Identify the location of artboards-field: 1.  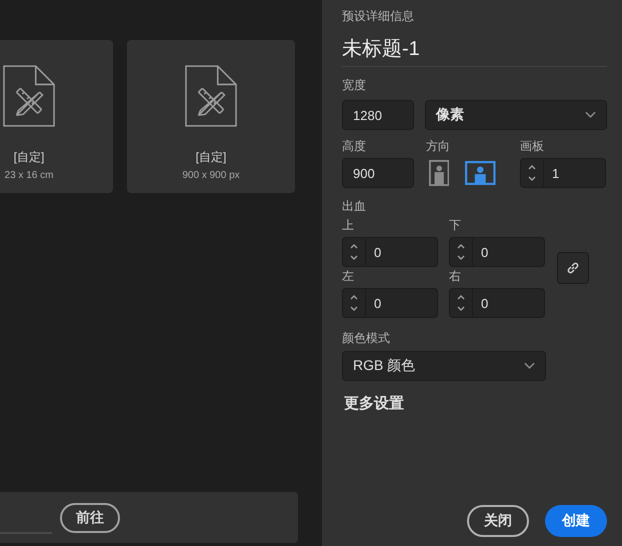
(563, 173).